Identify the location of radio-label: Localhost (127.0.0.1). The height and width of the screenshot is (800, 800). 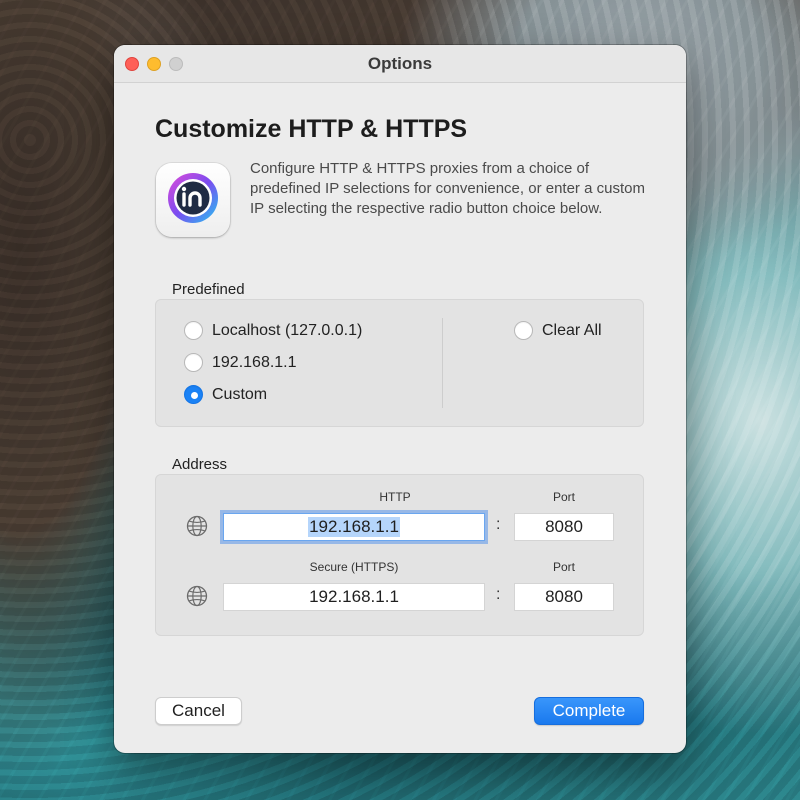
(287, 330).